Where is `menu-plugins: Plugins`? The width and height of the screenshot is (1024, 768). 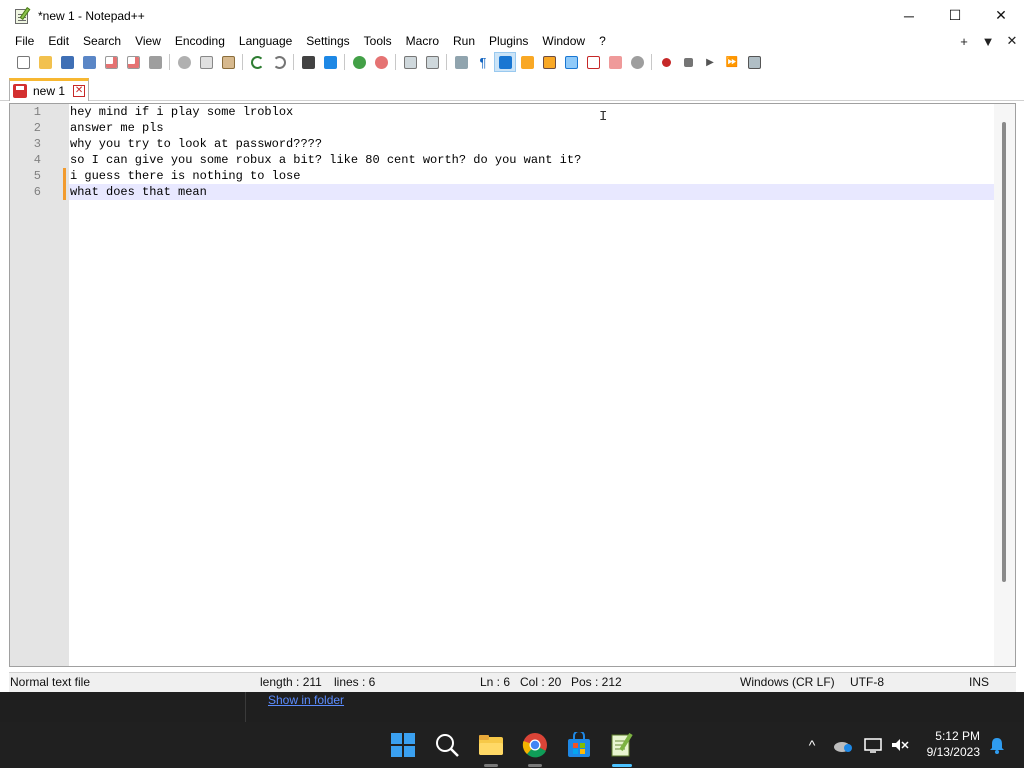 menu-plugins: Plugins is located at coordinates (508, 41).